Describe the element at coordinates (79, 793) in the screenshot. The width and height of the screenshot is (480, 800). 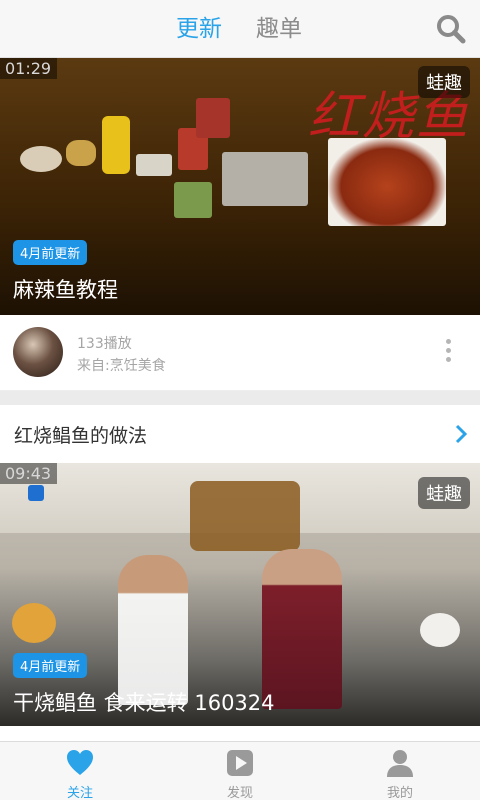
I see `nav-label: 关注` at that location.